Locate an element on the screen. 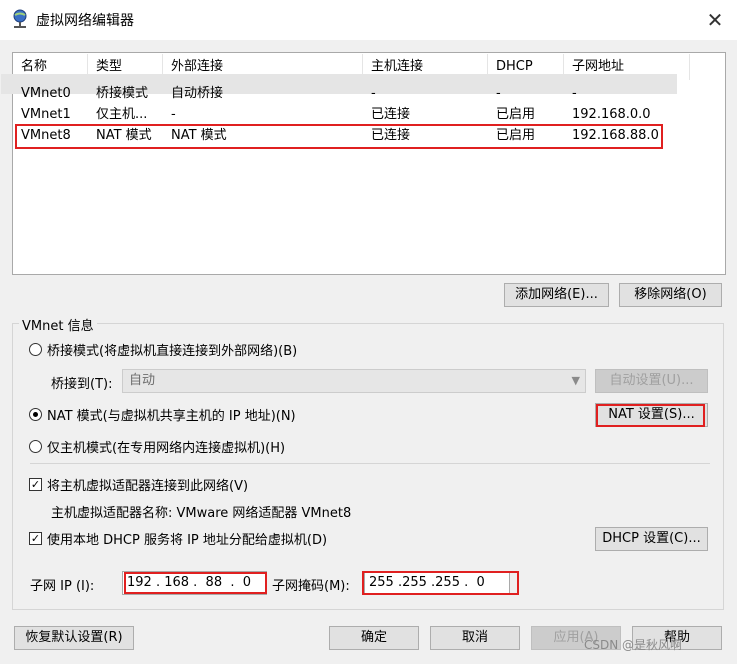 This screenshot has height=664, width=737. column-header-external: 外部连接 is located at coordinates (263, 67).